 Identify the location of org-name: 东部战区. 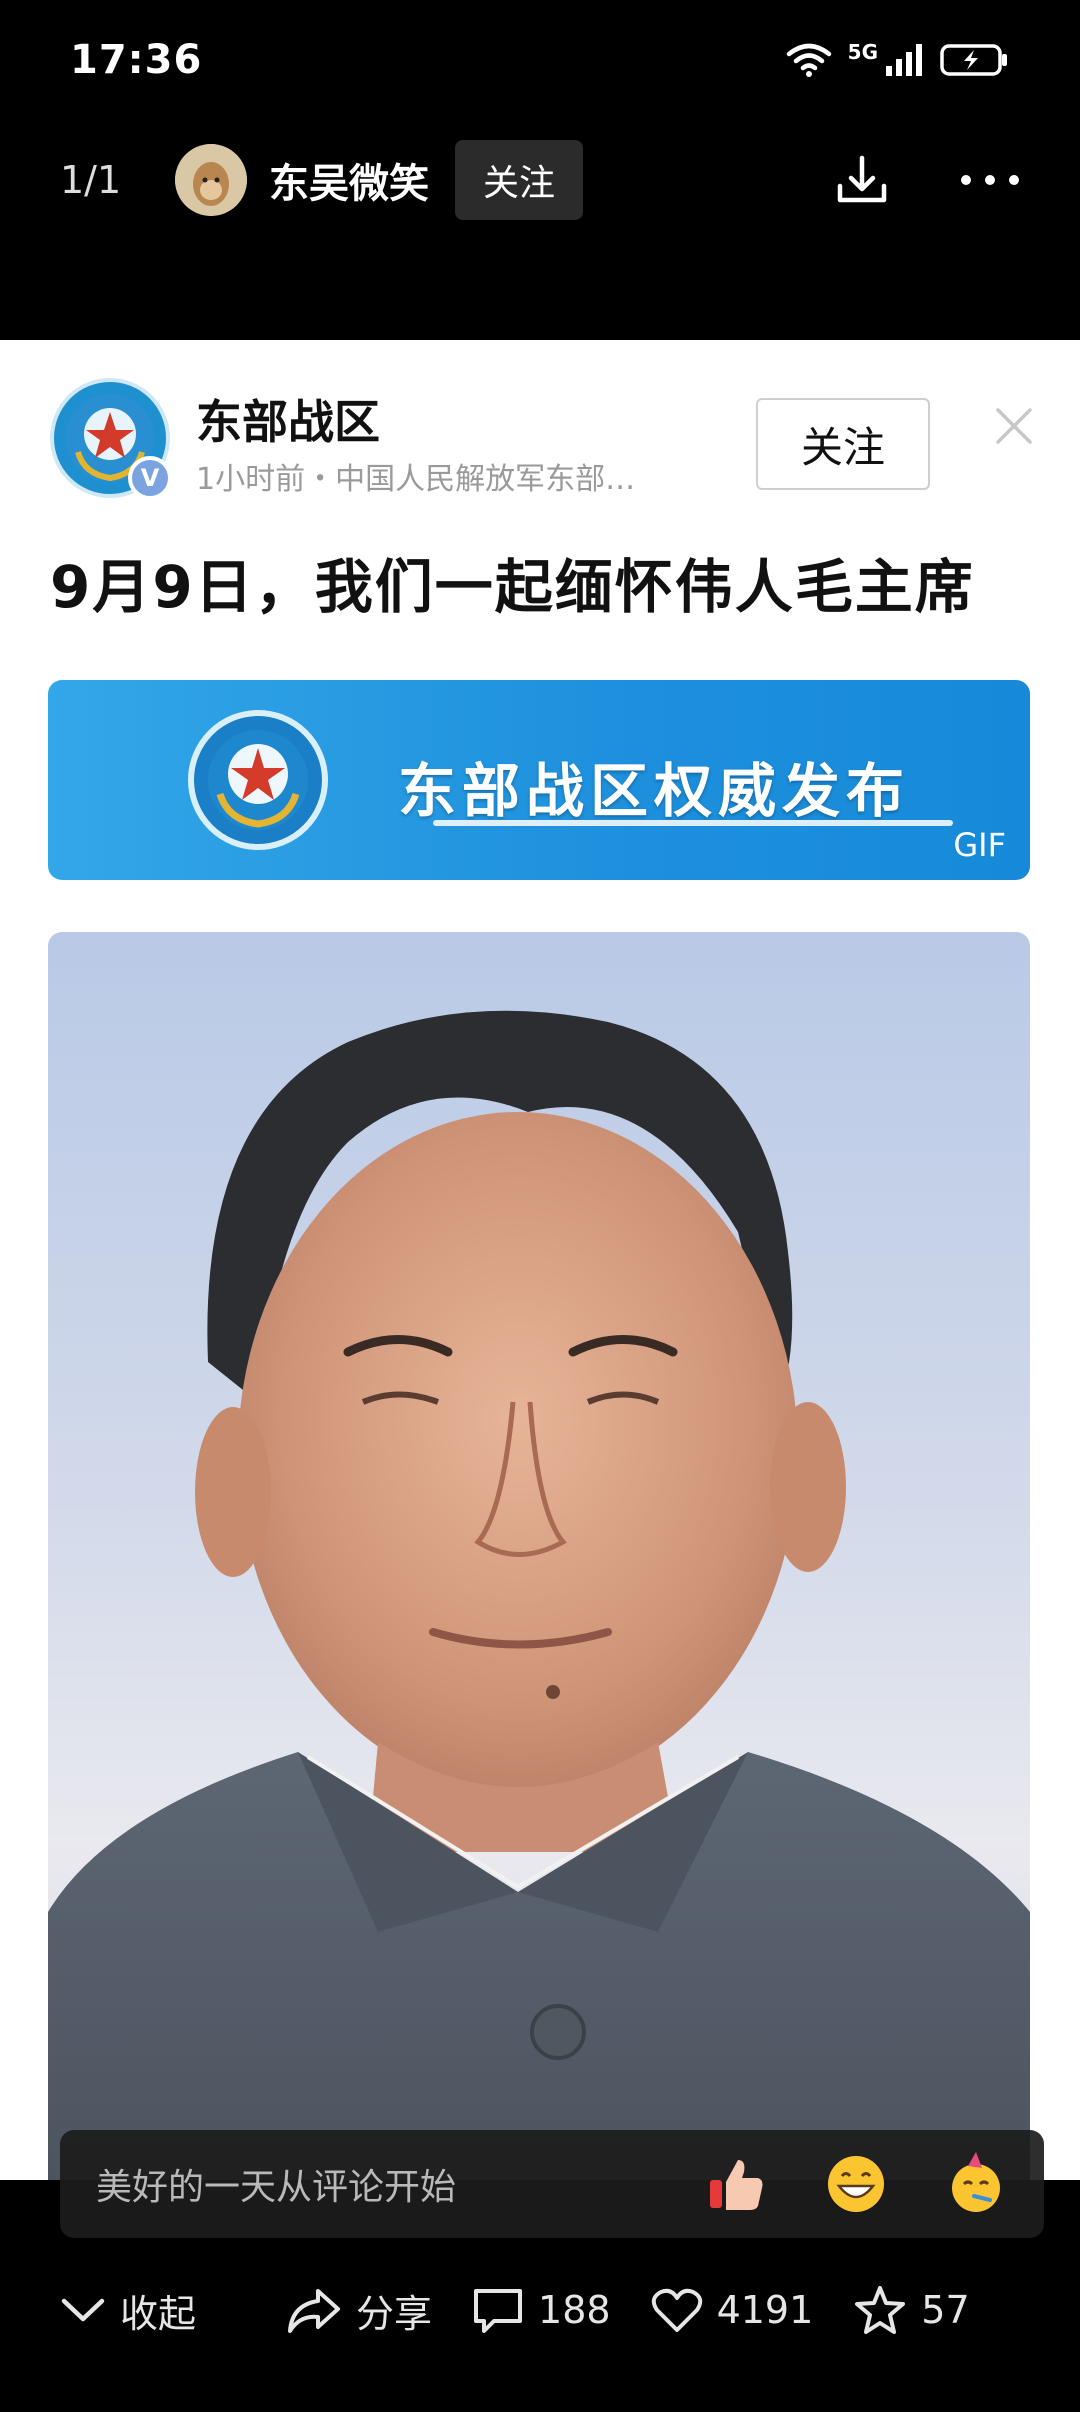
(288, 419).